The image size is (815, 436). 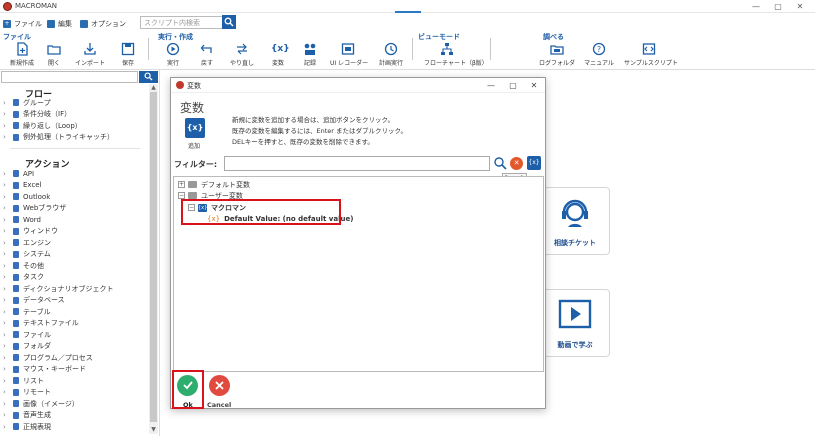 What do you see at coordinates (23, 277) in the screenshot?
I see `sidebar-item: › タスク` at bounding box center [23, 277].